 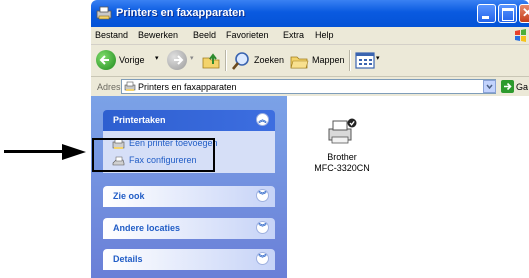 I want to click on back-arrow-icon, so click(x=106, y=60).